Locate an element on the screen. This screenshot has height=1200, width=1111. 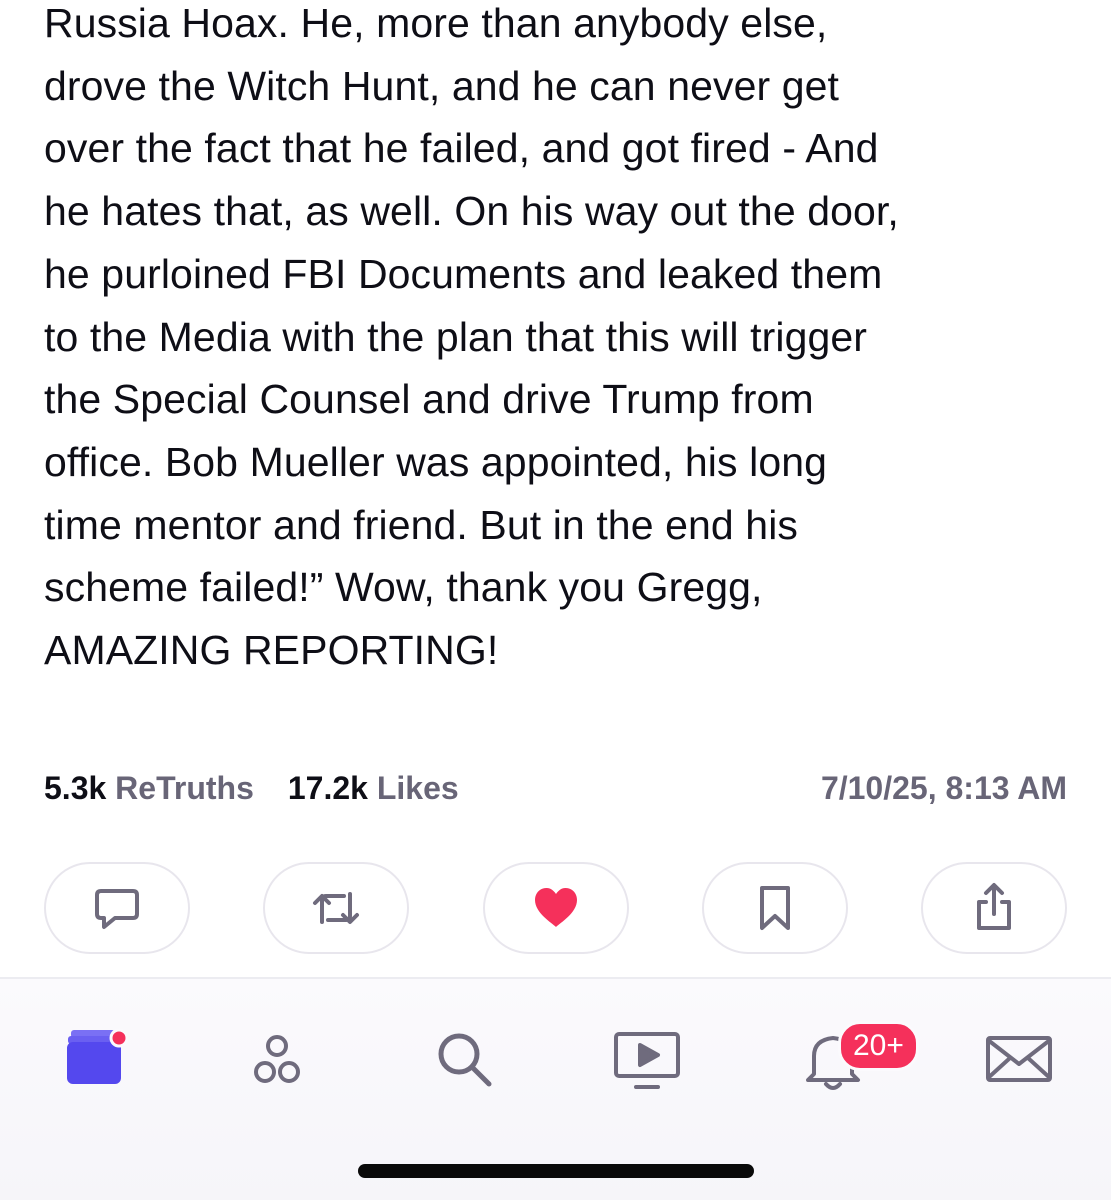
post-text-line: the Special Counsel and drive Trump from is located at coordinates (429, 399).